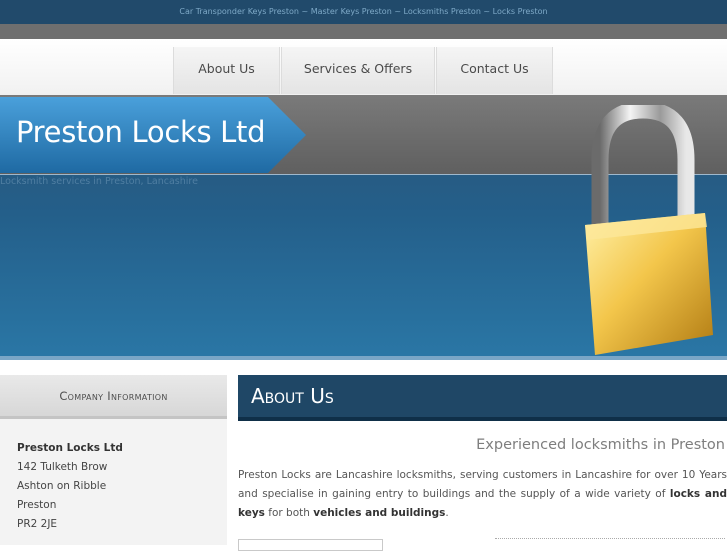 Image resolution: width=727 pixels, height=551 pixels. I want to click on address-line: PR2 2JE, so click(37, 524).